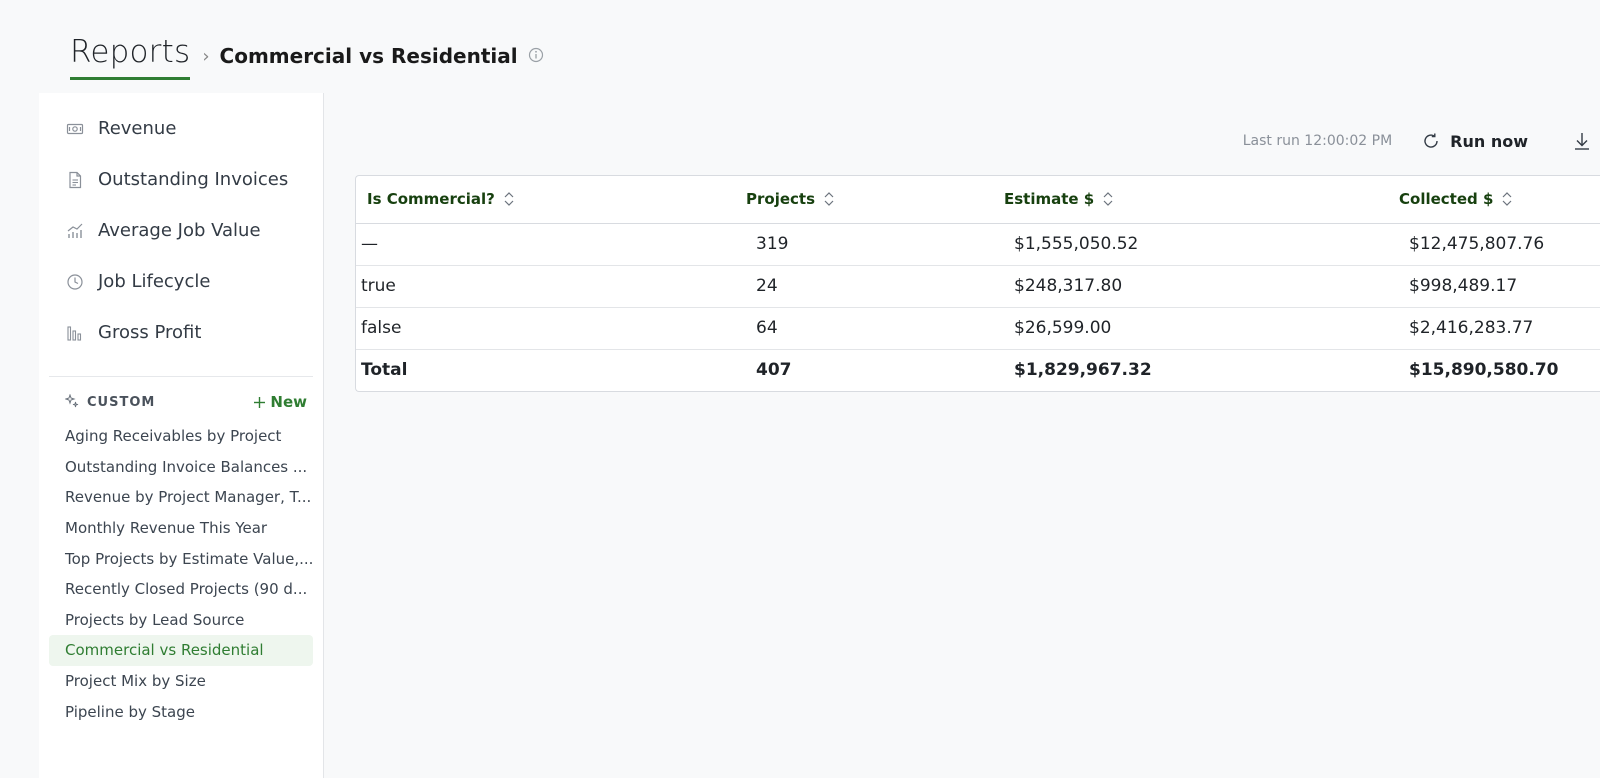 The width and height of the screenshot is (1600, 778). Describe the element at coordinates (121, 402) in the screenshot. I see `custom-section-label: CUSTOM` at that location.